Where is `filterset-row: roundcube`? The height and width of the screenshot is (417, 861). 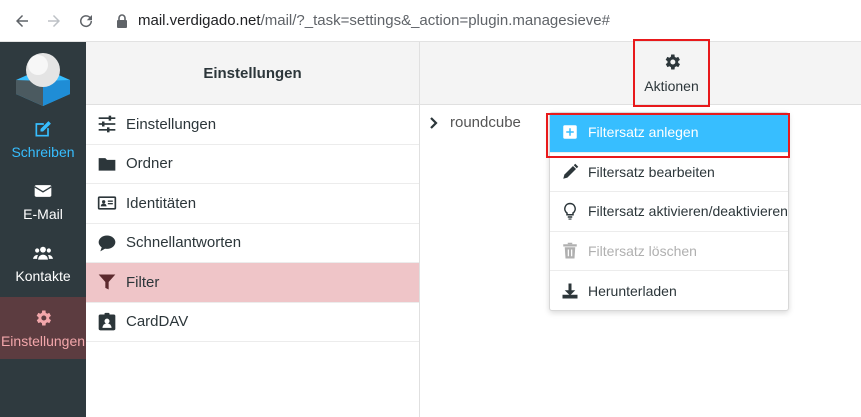
filterset-row: roundcube is located at coordinates (474, 122).